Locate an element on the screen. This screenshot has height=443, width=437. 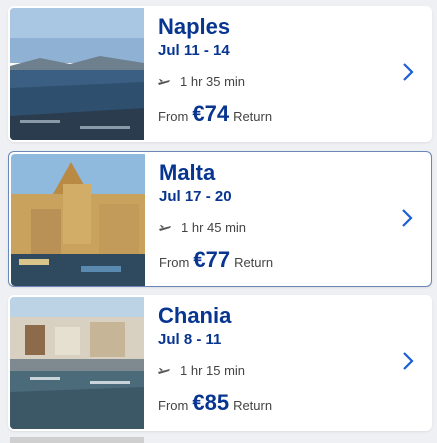
city-name: Naples is located at coordinates (194, 26).